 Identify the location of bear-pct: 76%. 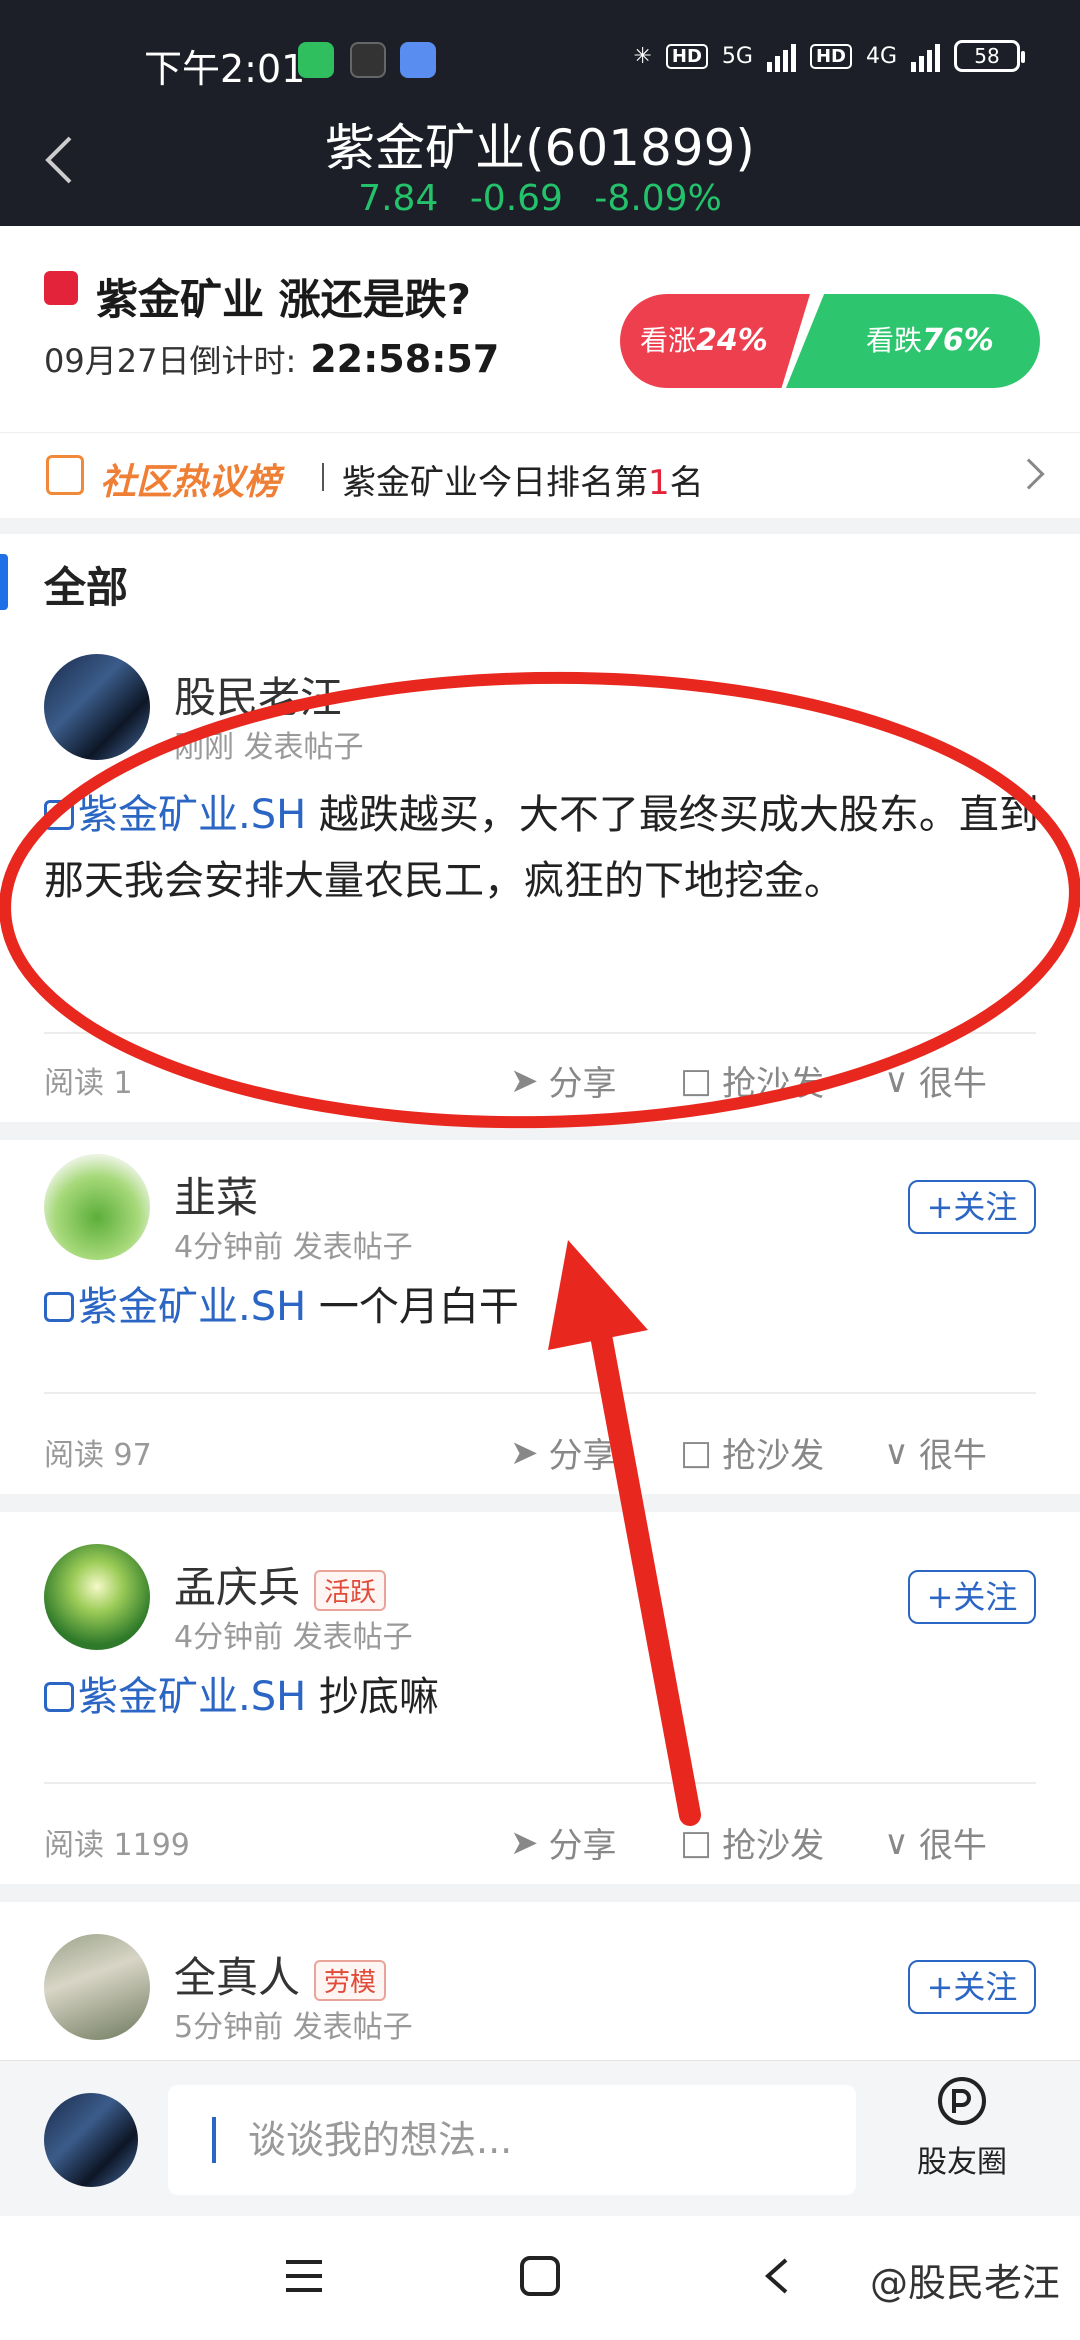
(958, 340).